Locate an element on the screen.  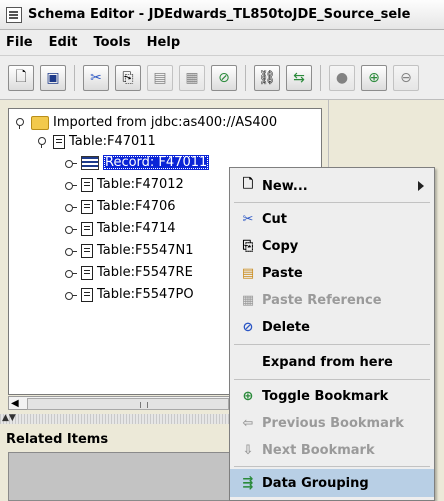
save-button: ▣ is located at coordinates (53, 77).